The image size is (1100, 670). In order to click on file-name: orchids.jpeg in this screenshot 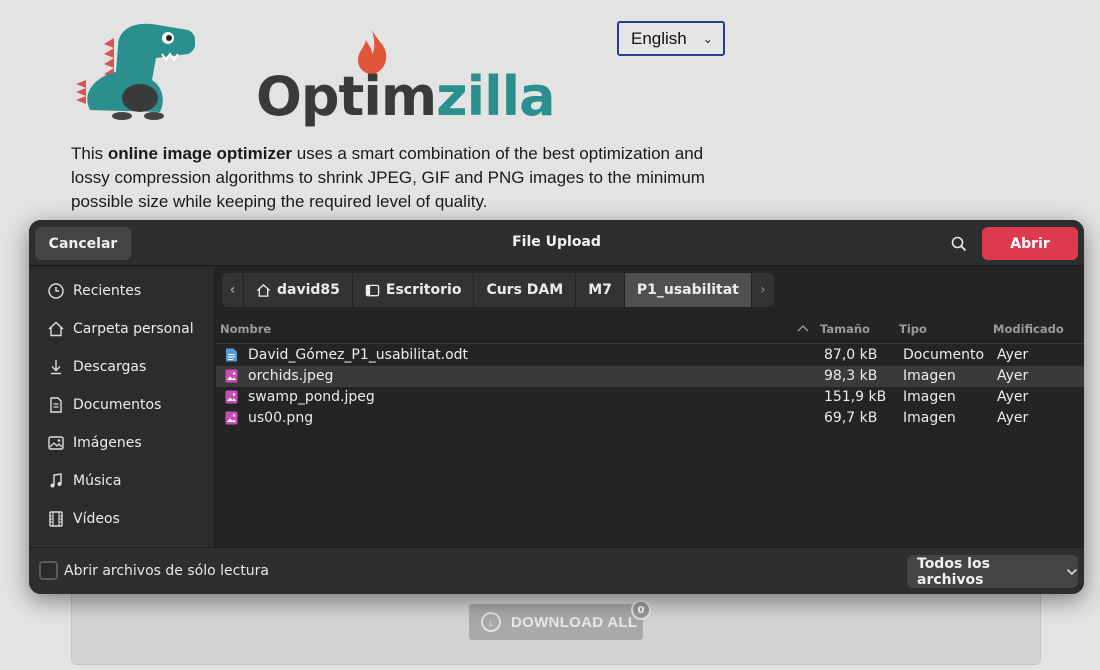, I will do `click(291, 376)`.